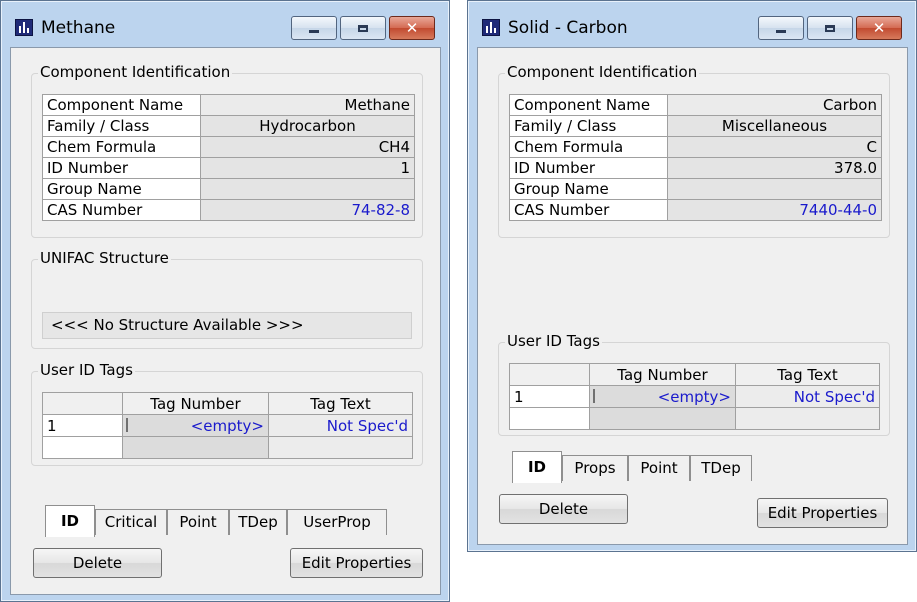  Describe the element at coordinates (121, 105) in the screenshot. I see `field-label: Component Name` at that location.